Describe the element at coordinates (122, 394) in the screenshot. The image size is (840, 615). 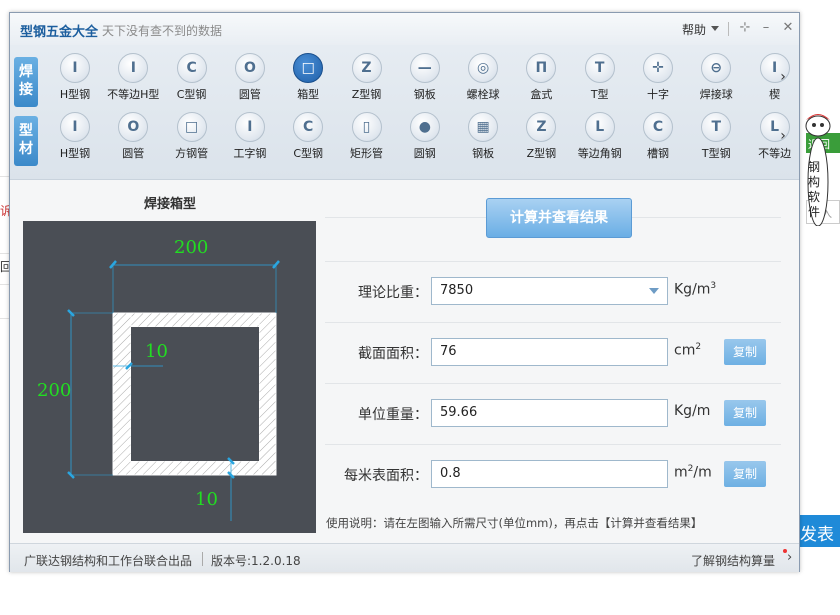
I see `left-web` at that location.